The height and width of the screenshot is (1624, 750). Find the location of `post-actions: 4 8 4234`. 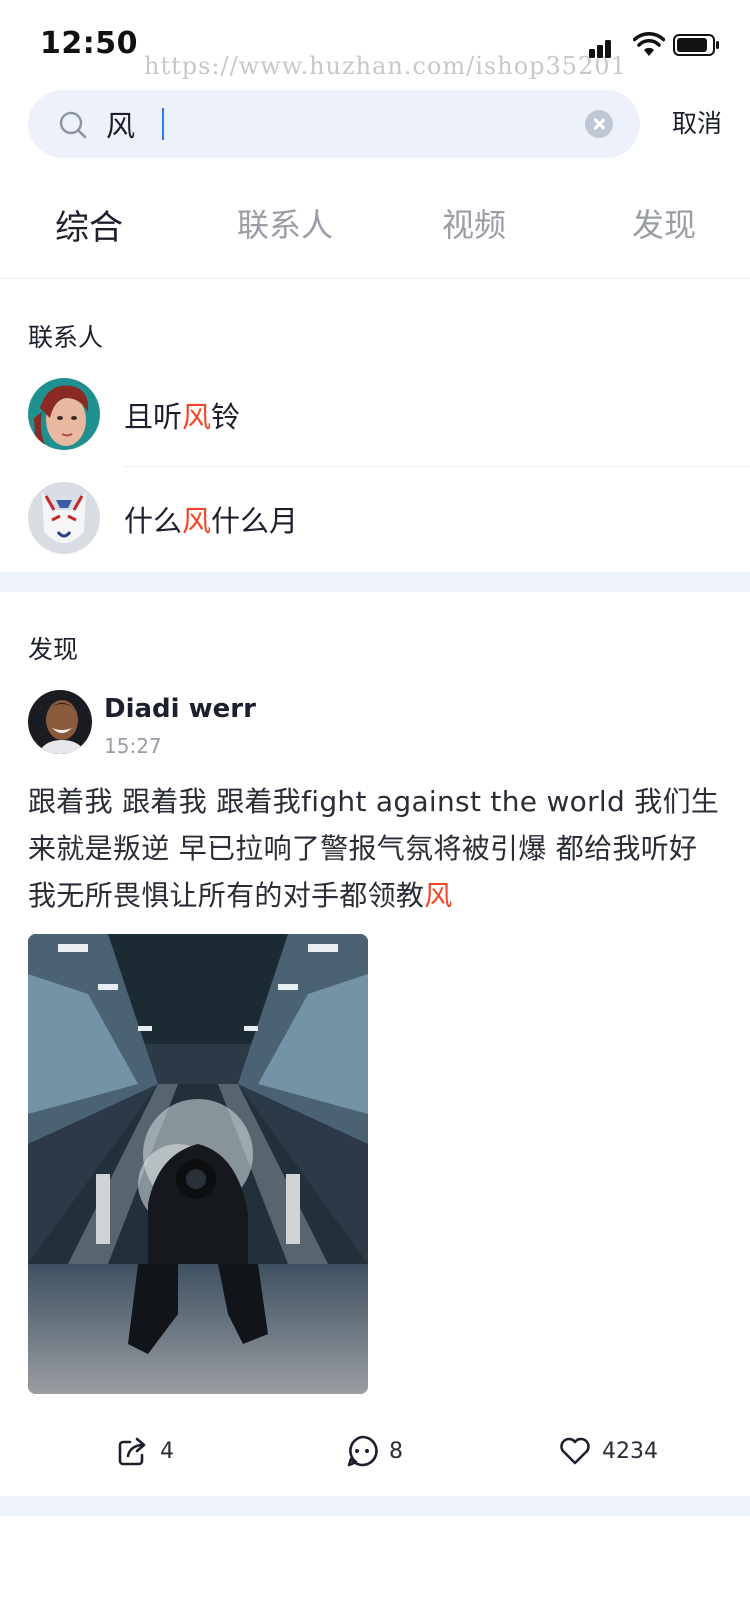

post-actions: 4 8 4234 is located at coordinates (375, 1451).